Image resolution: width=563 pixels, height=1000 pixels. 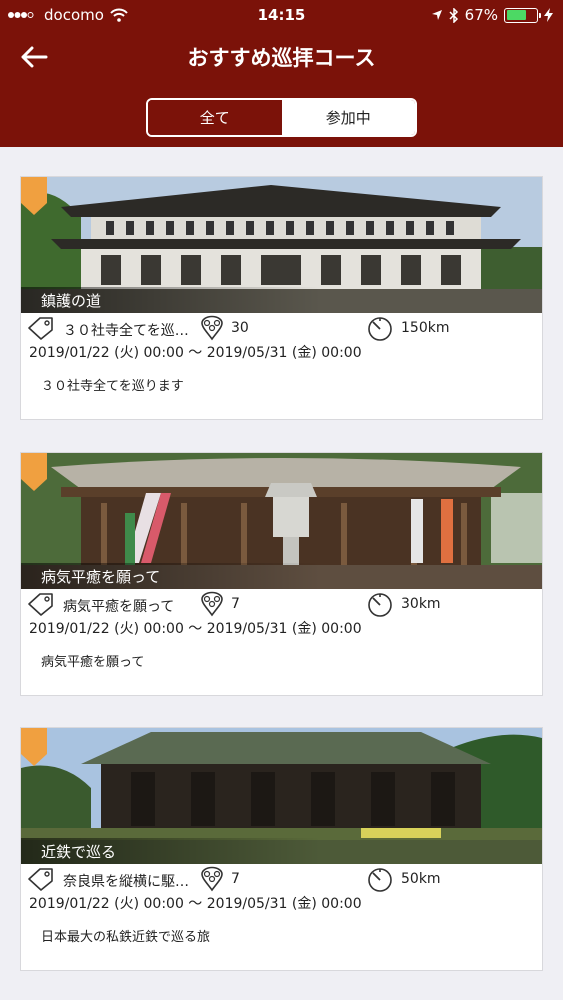 I want to click on segment-all: 全て, so click(x=215, y=117).